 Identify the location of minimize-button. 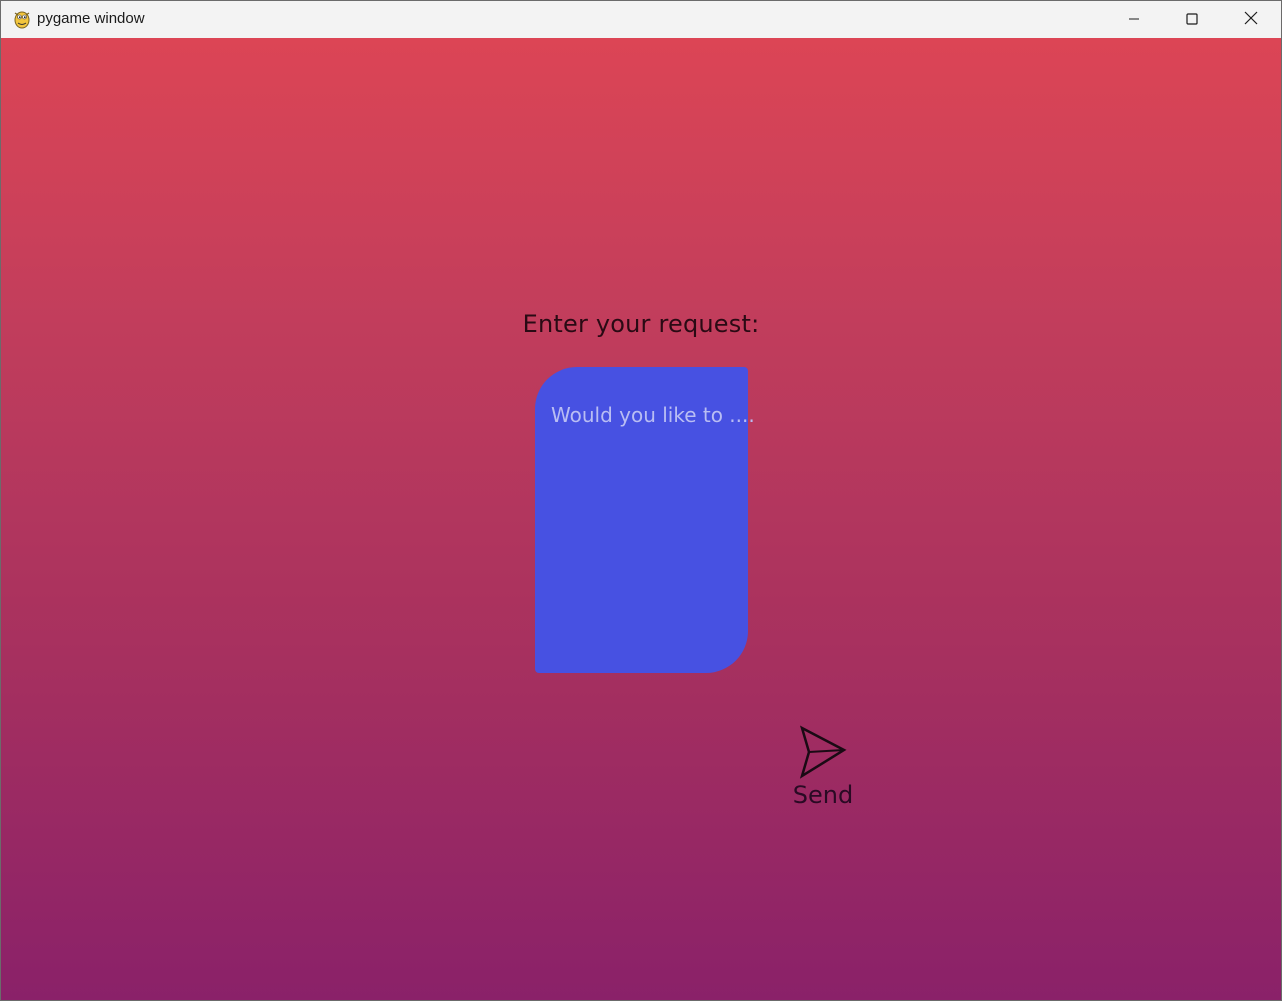
(1134, 19).